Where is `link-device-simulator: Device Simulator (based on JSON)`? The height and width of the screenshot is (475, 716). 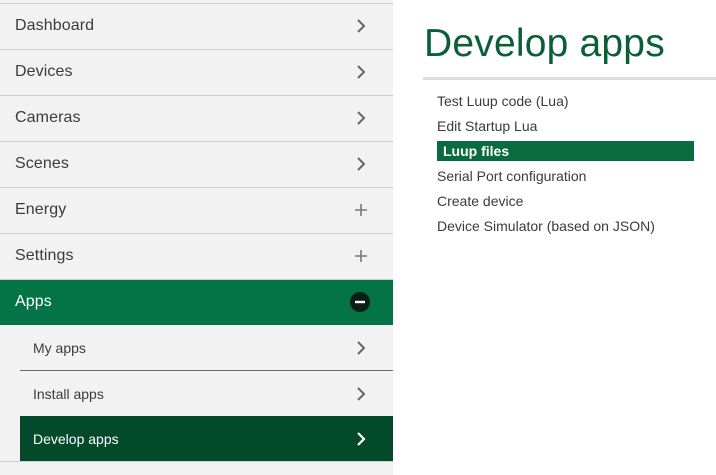 link-device-simulator: Device Simulator (based on JSON) is located at coordinates (546, 226).